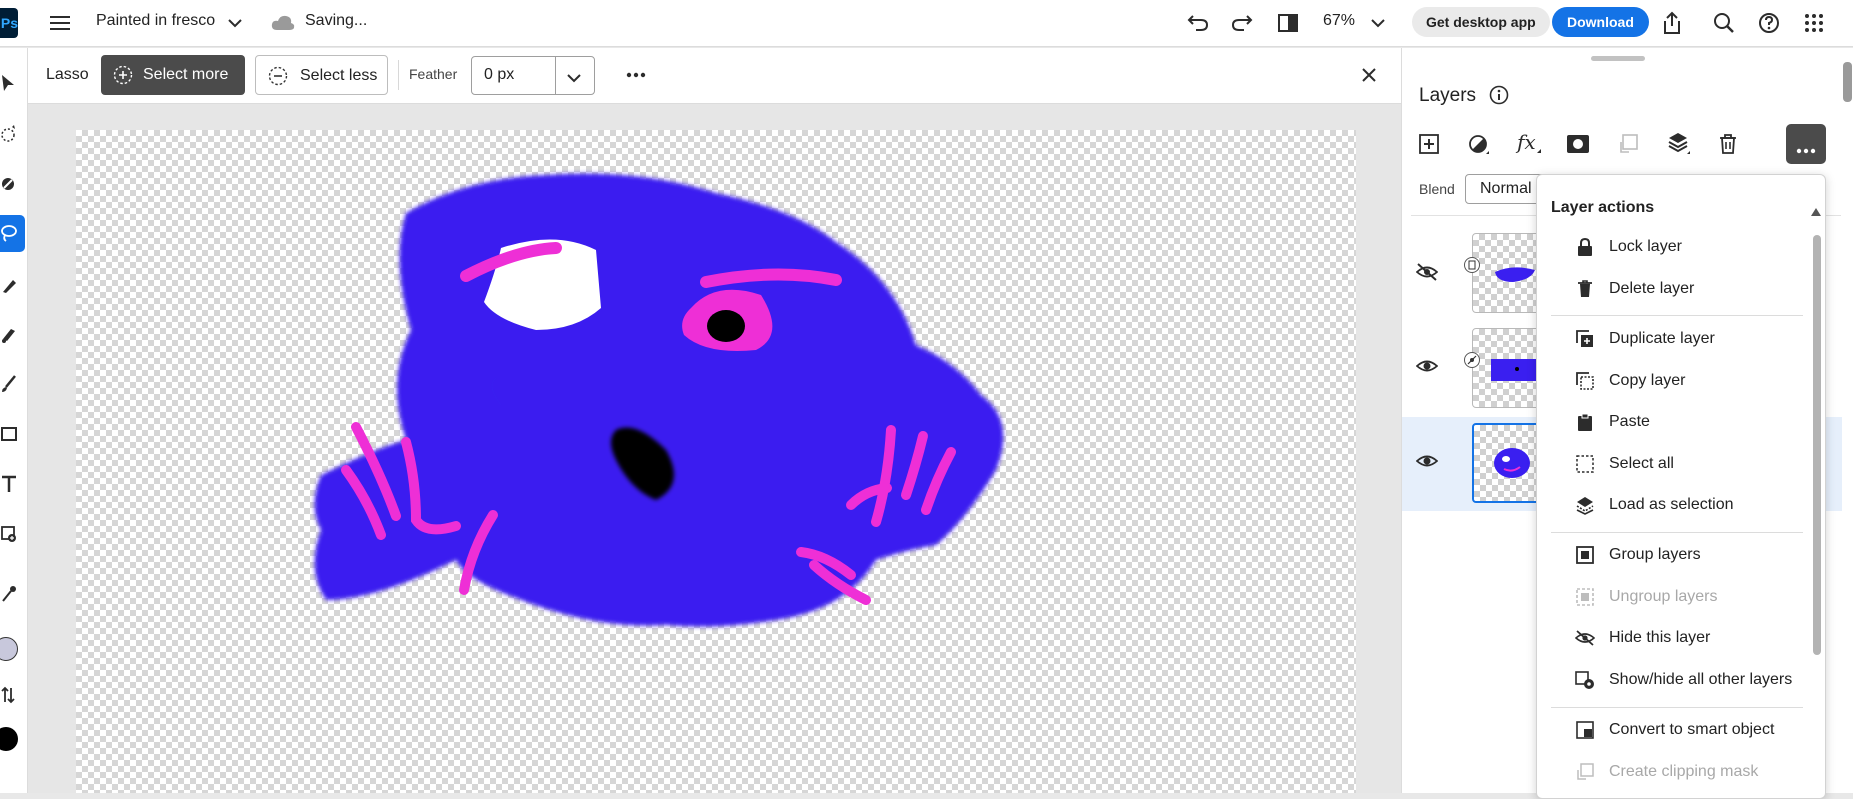 The width and height of the screenshot is (1853, 799). Describe the element at coordinates (636, 75) in the screenshot. I see `more-options-icon` at that location.